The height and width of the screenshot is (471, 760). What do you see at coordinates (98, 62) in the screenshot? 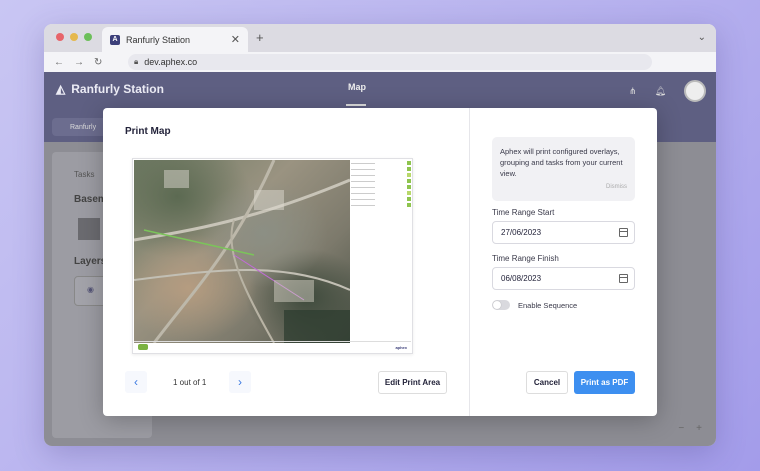
I see `reload-icon: ↻` at bounding box center [98, 62].